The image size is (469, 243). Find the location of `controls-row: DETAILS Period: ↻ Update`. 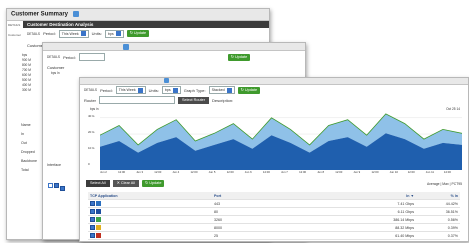

controls-row: DETAILS Period: ↻ Update is located at coordinates (174, 57).